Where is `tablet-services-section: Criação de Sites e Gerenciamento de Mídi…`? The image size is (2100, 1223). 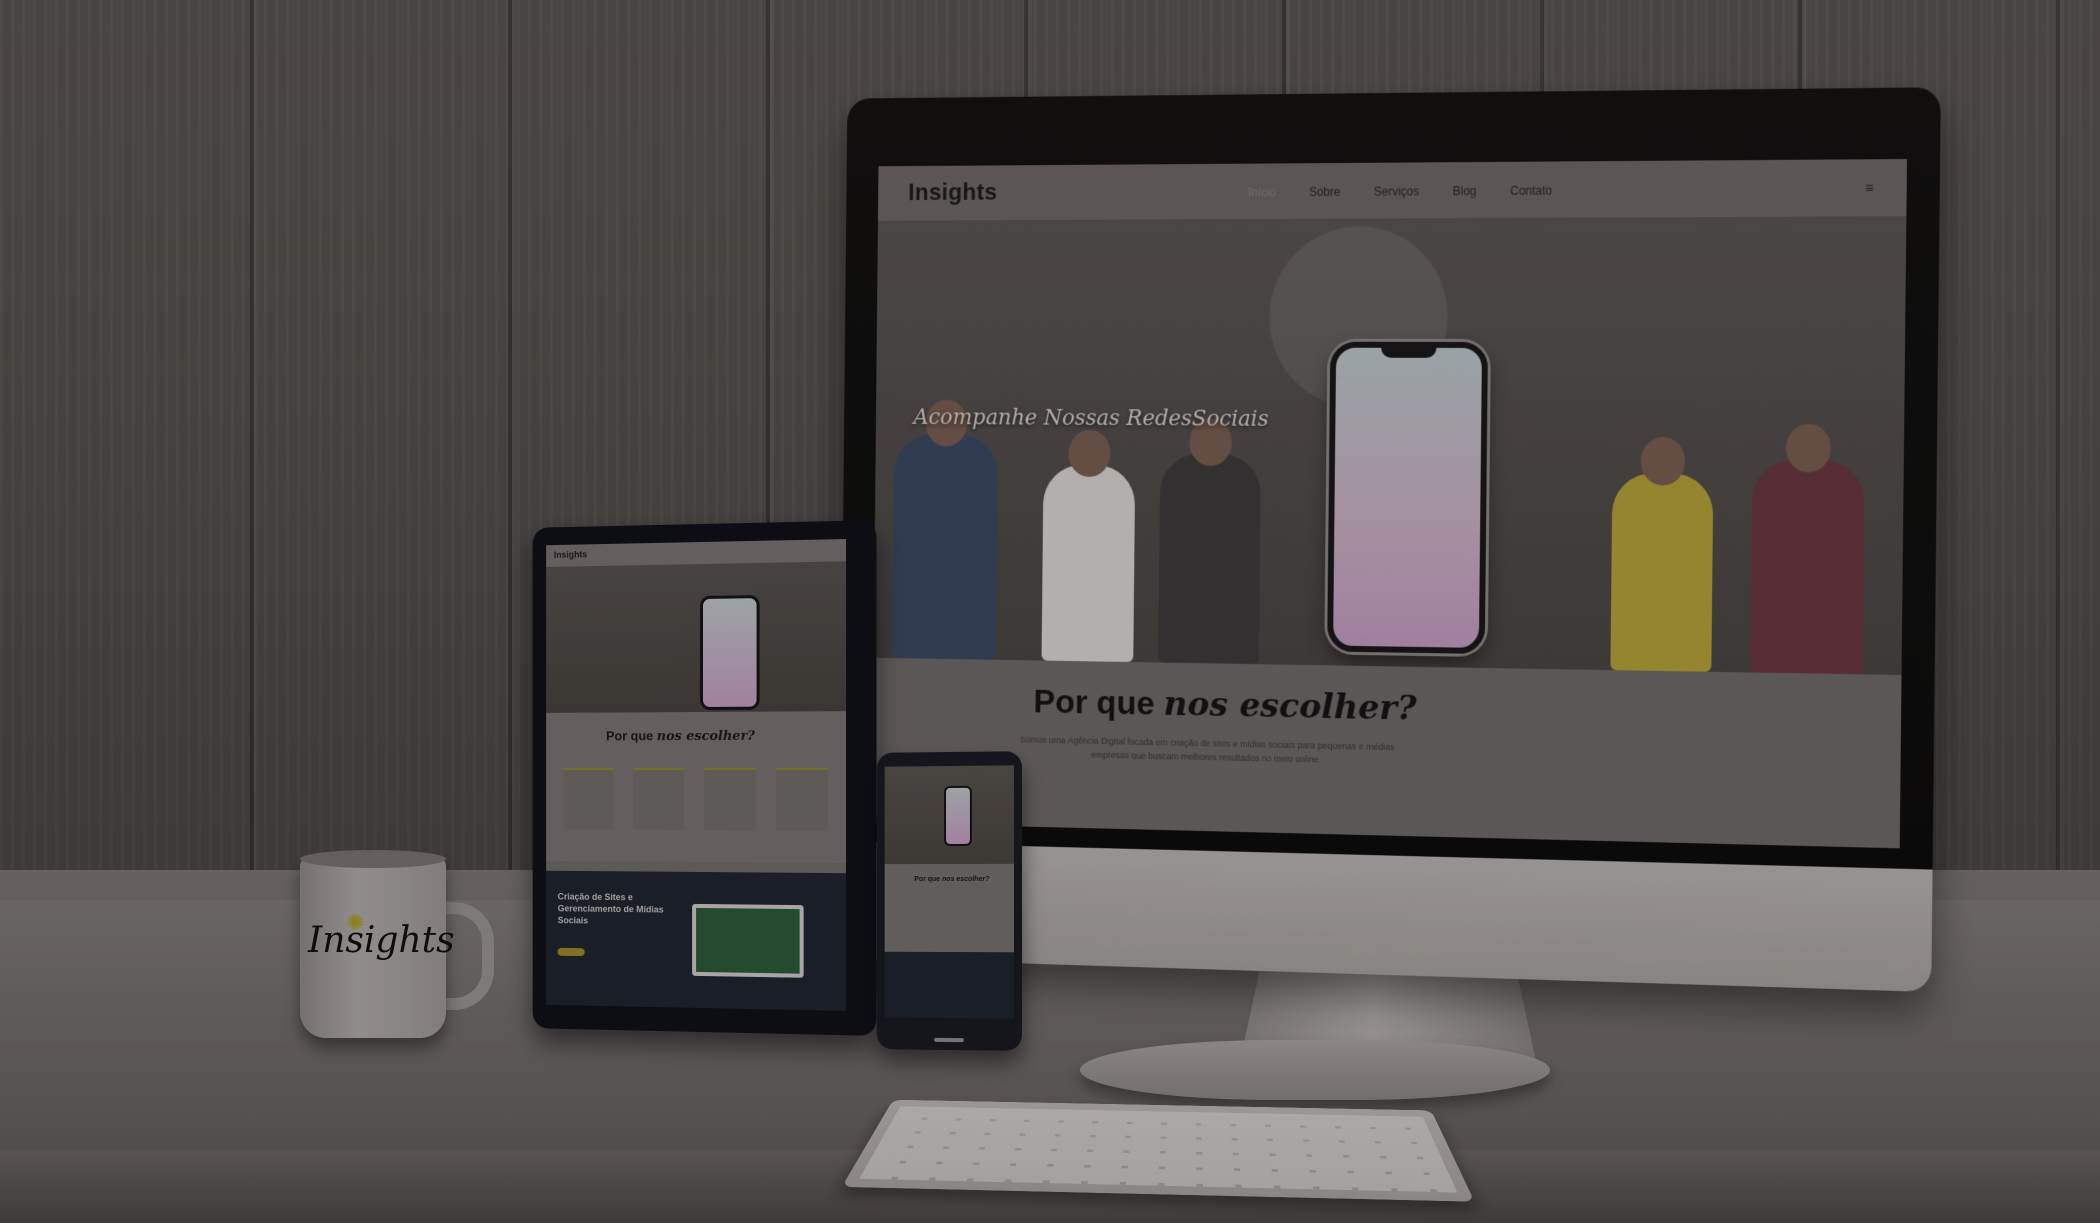
tablet-services-section: Criação de Sites e Gerenciamento de Mídi… is located at coordinates (696, 940).